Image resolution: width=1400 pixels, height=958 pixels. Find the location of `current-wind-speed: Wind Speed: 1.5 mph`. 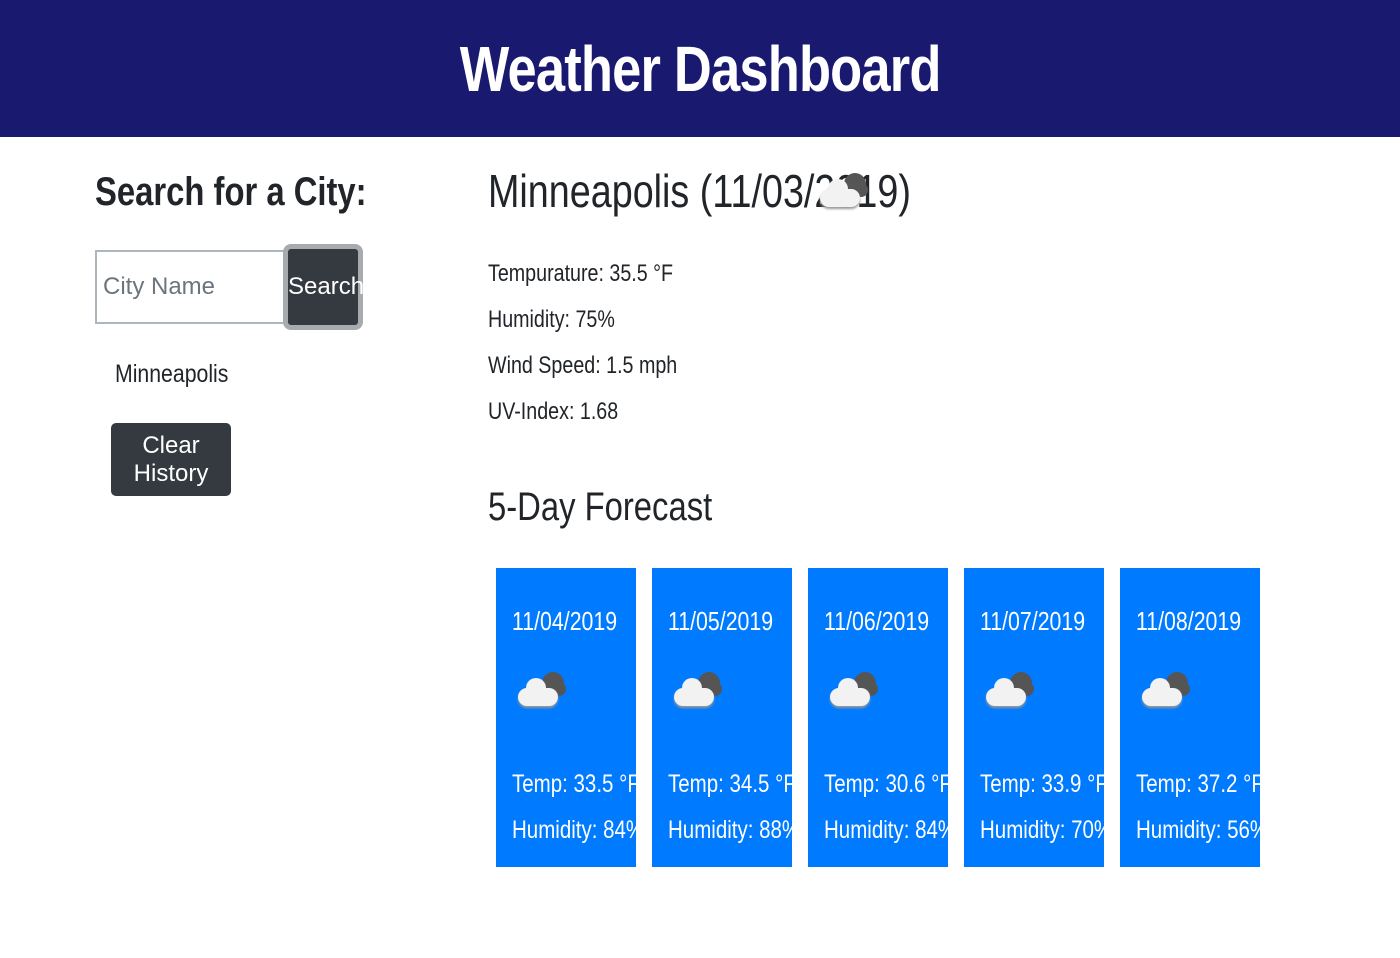

current-wind-speed: Wind Speed: 1.5 mph is located at coordinates (583, 365).